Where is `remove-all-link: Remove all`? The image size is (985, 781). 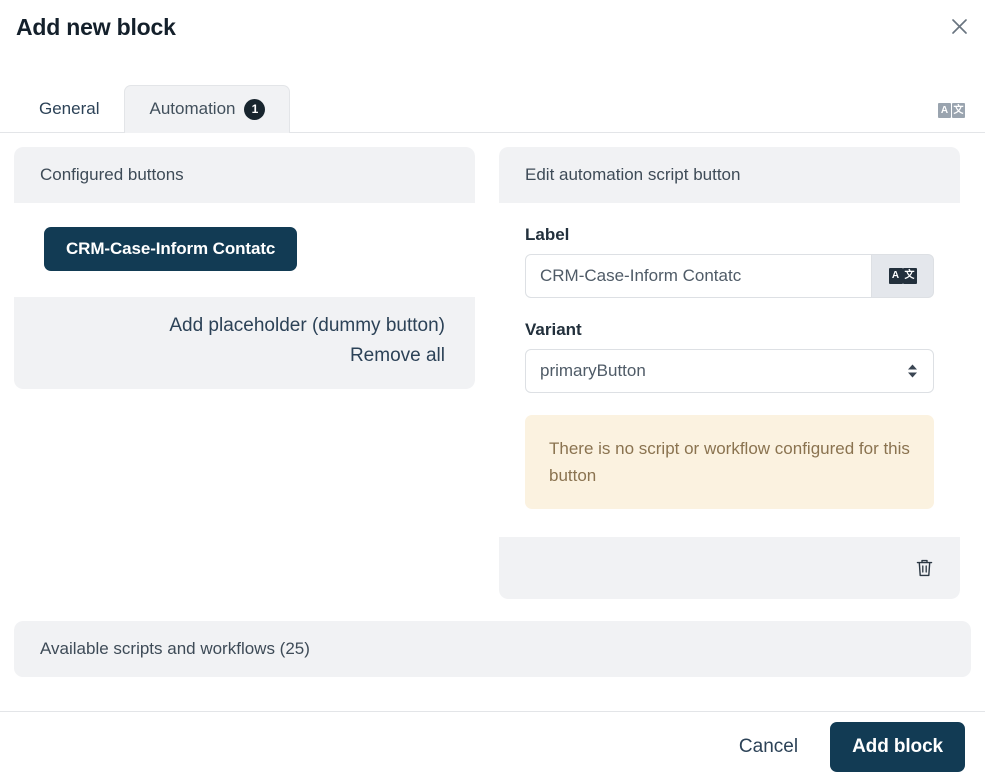 remove-all-link: Remove all is located at coordinates (397, 356).